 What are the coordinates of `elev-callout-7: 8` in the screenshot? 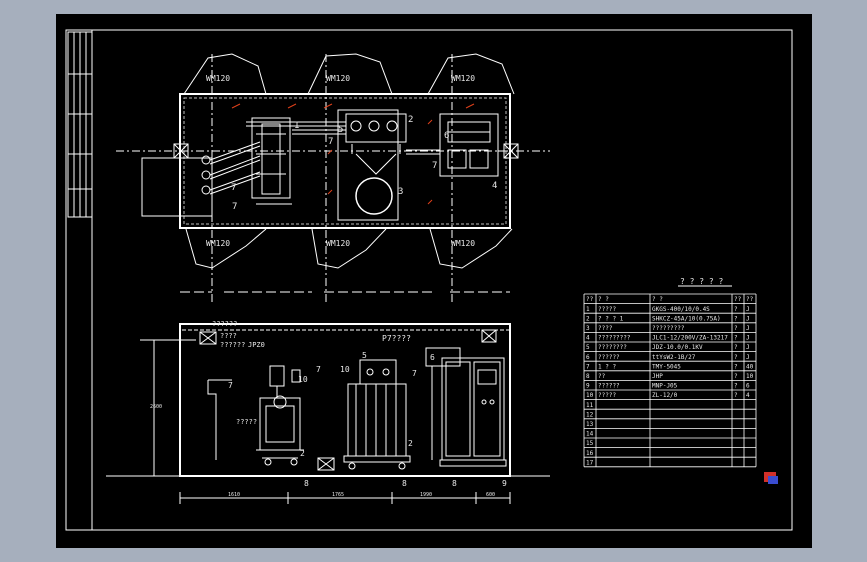 It's located at (306, 483).